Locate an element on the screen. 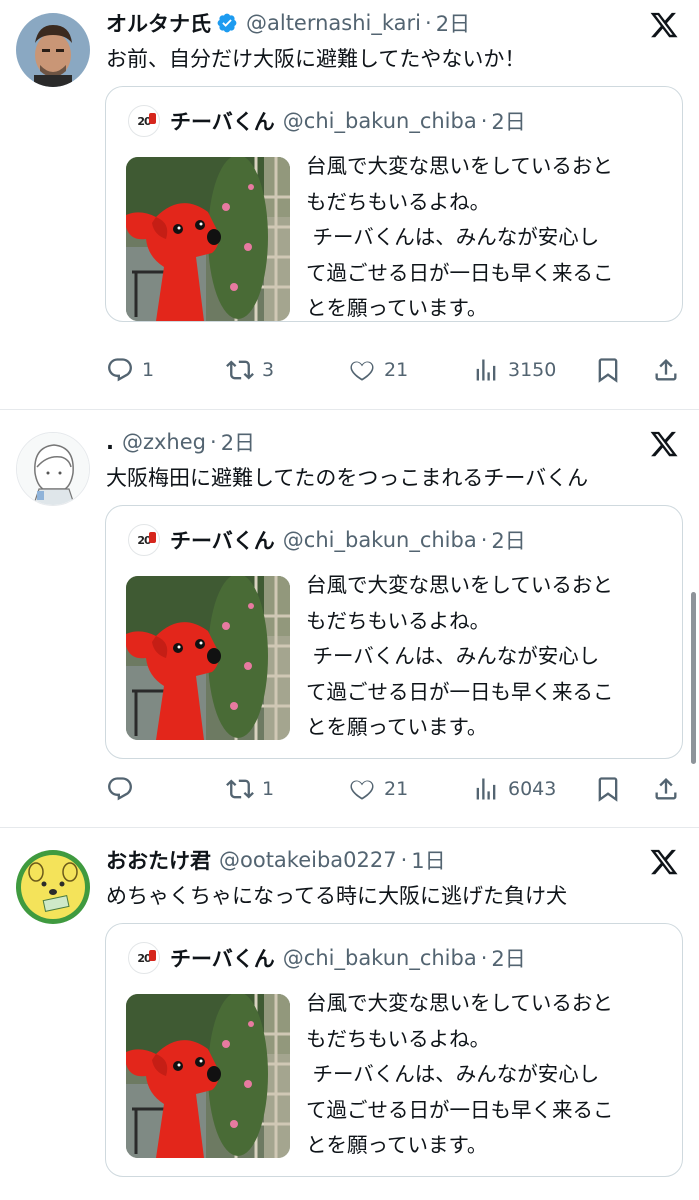 This screenshot has height=1200, width=699. reply-button: 1 is located at coordinates (130, 370).